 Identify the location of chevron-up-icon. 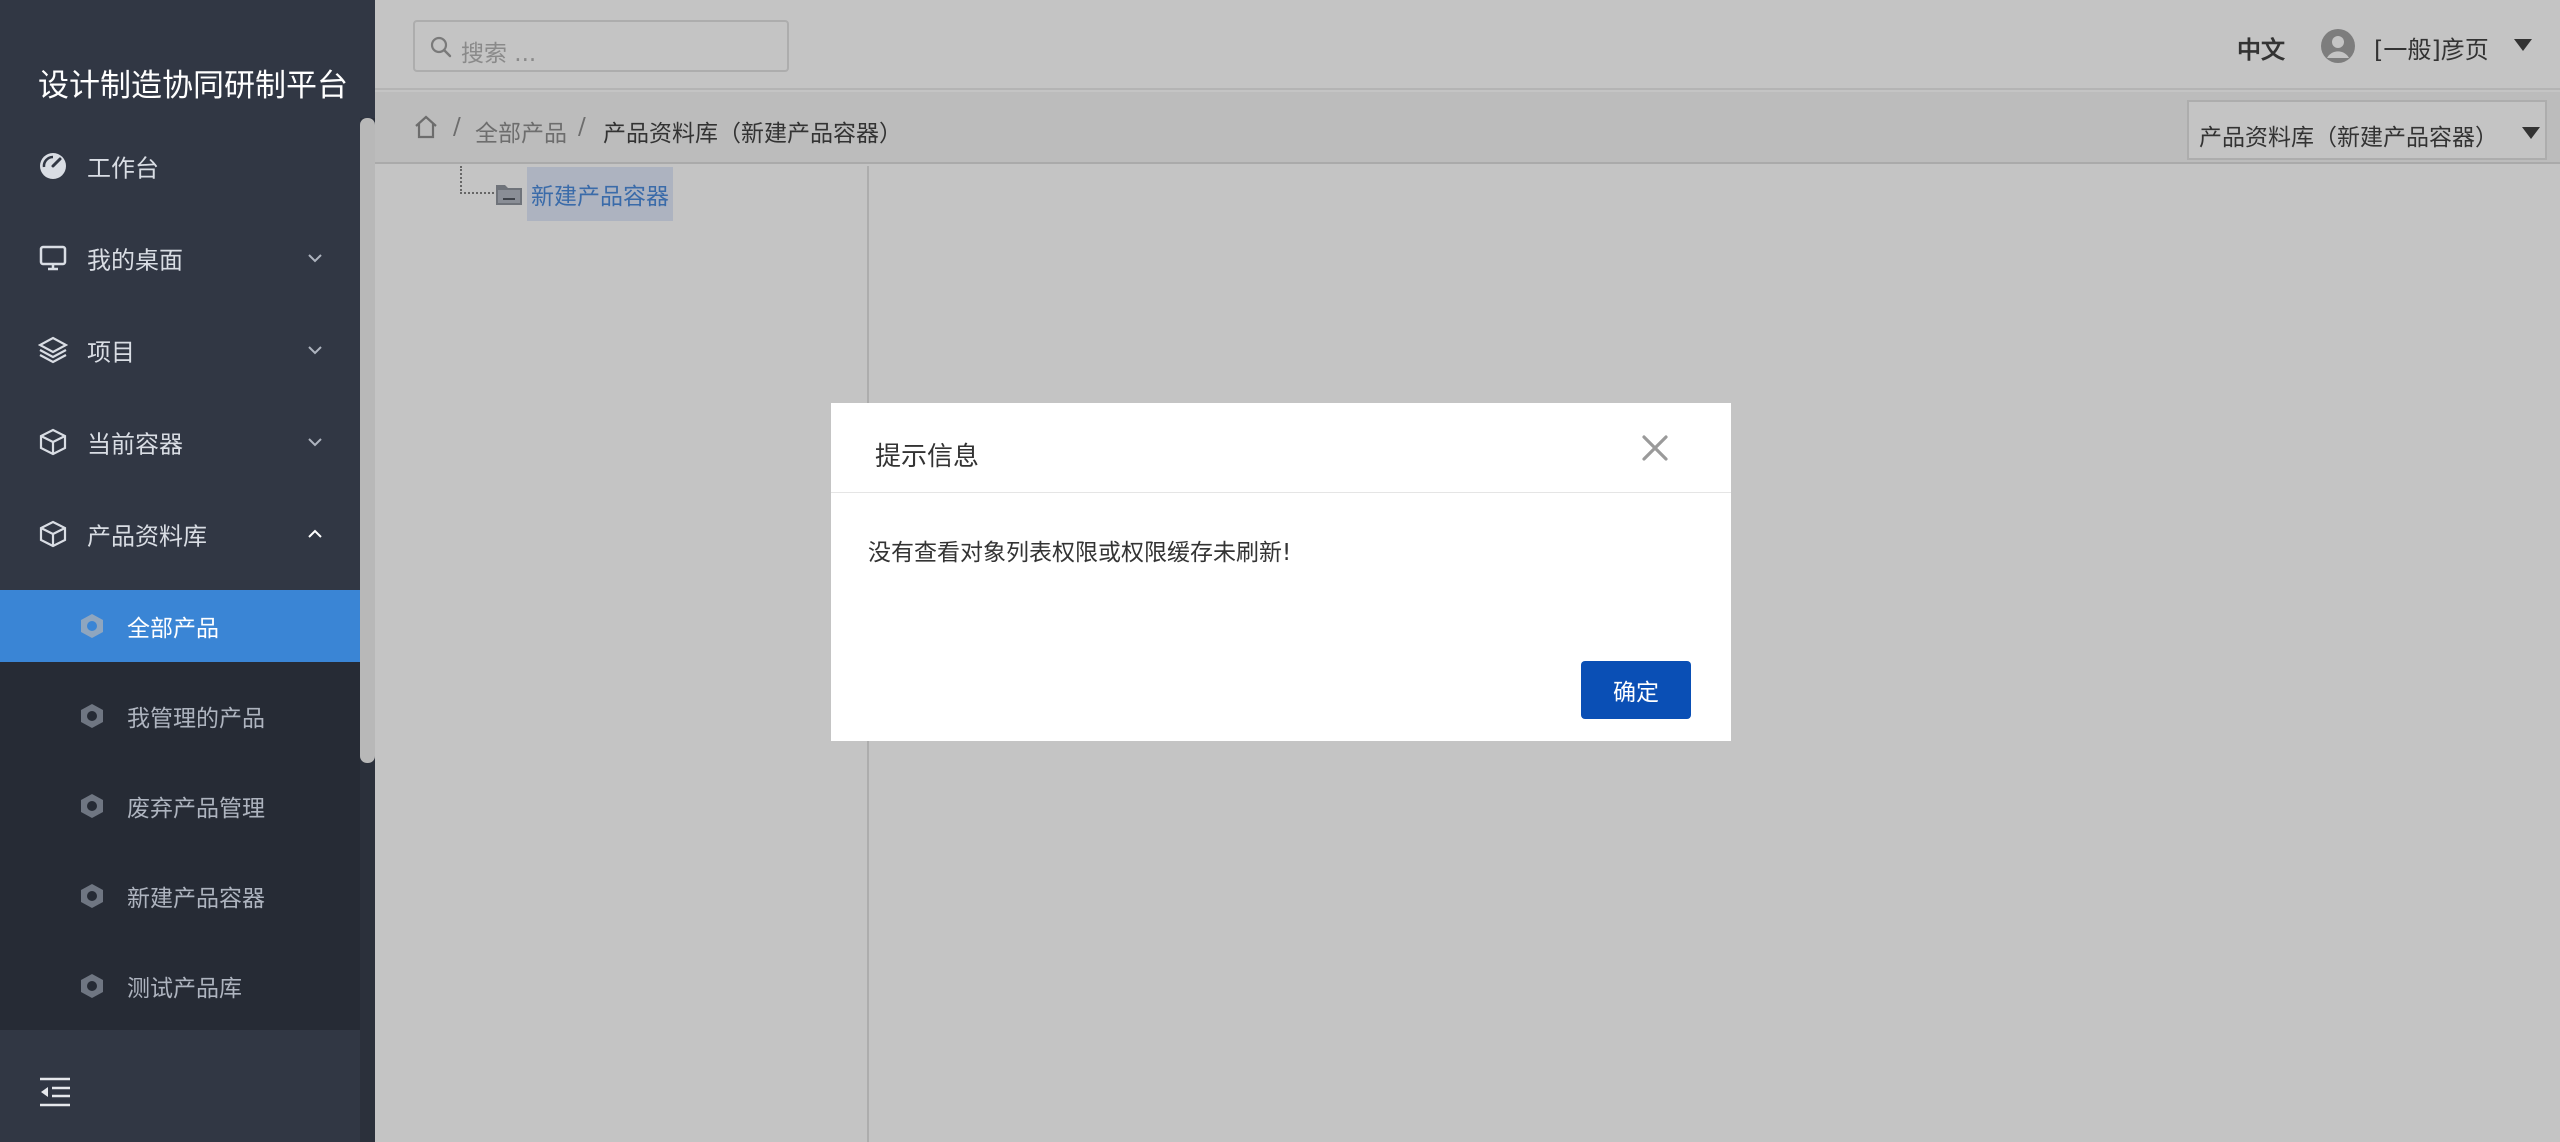
(315, 533).